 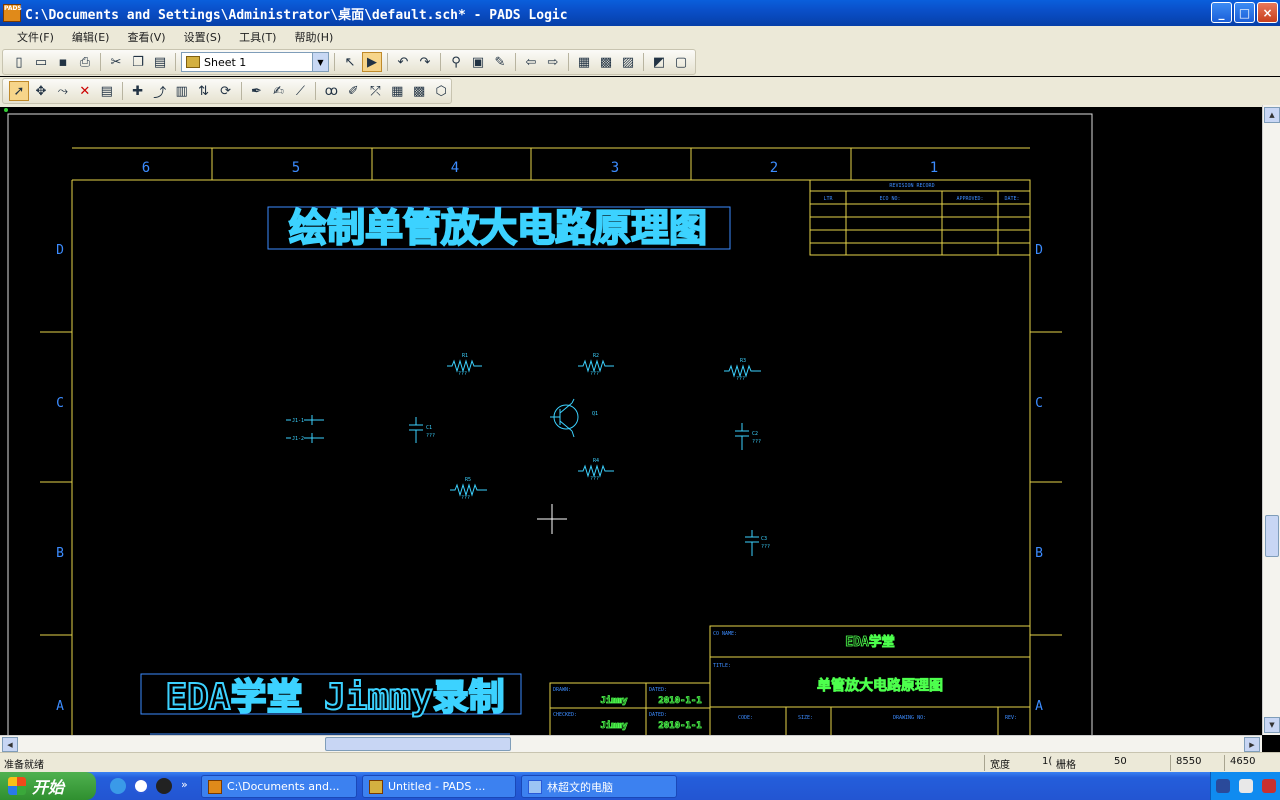 What do you see at coordinates (118, 786) in the screenshot?
I see `ie-icon` at bounding box center [118, 786].